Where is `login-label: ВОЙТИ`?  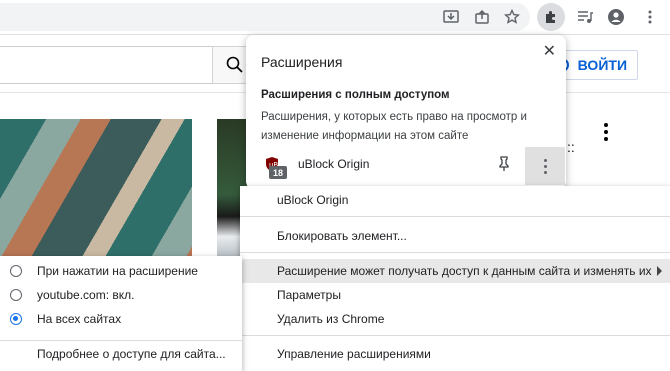
login-label: ВОЙТИ is located at coordinates (602, 65).